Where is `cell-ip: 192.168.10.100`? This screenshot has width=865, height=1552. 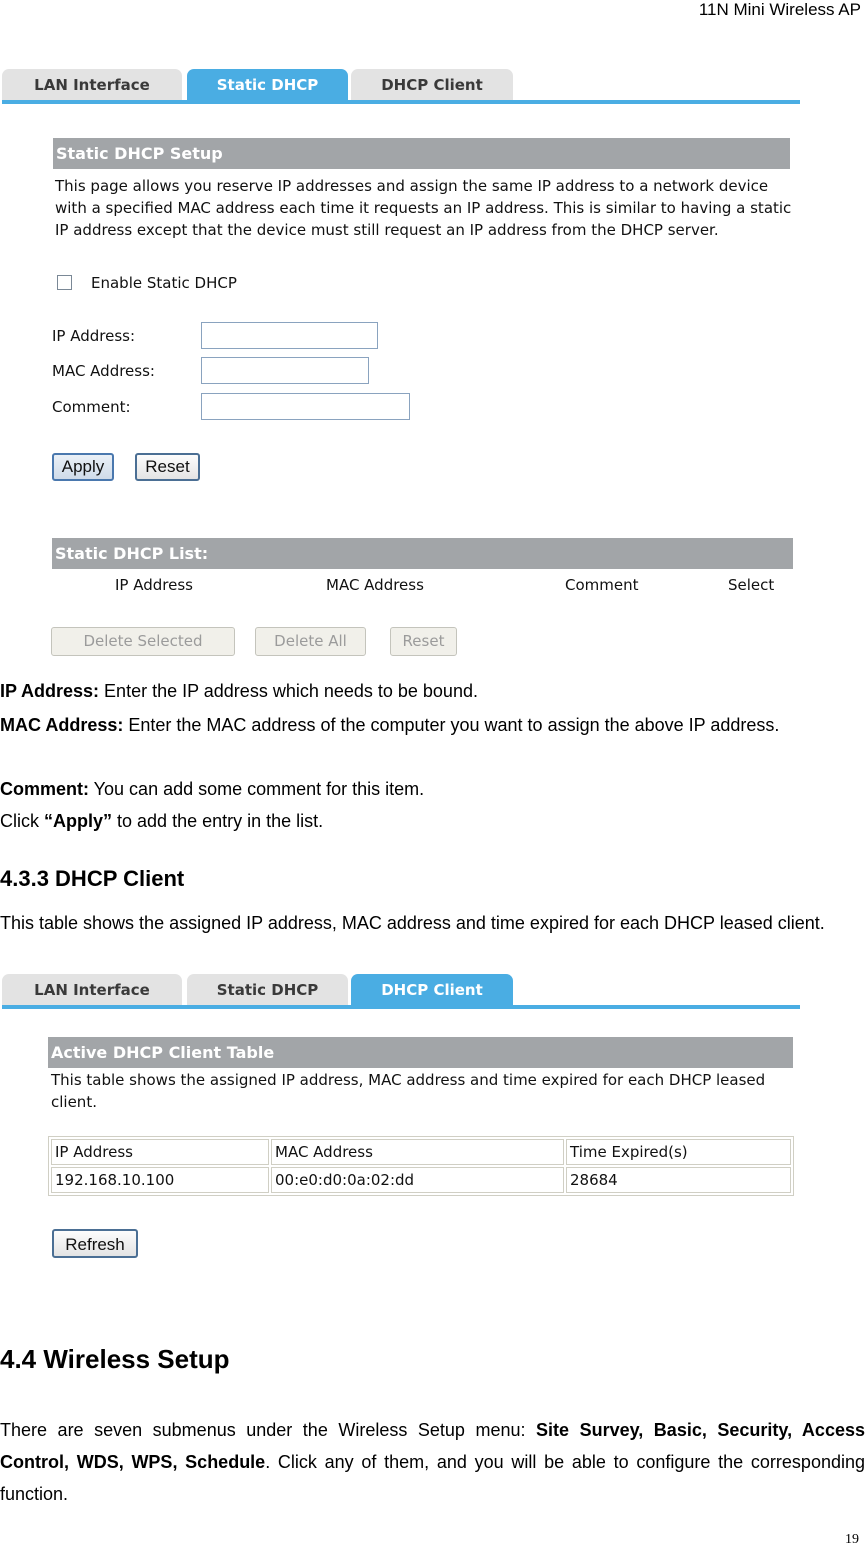 cell-ip: 192.168.10.100 is located at coordinates (160, 1180).